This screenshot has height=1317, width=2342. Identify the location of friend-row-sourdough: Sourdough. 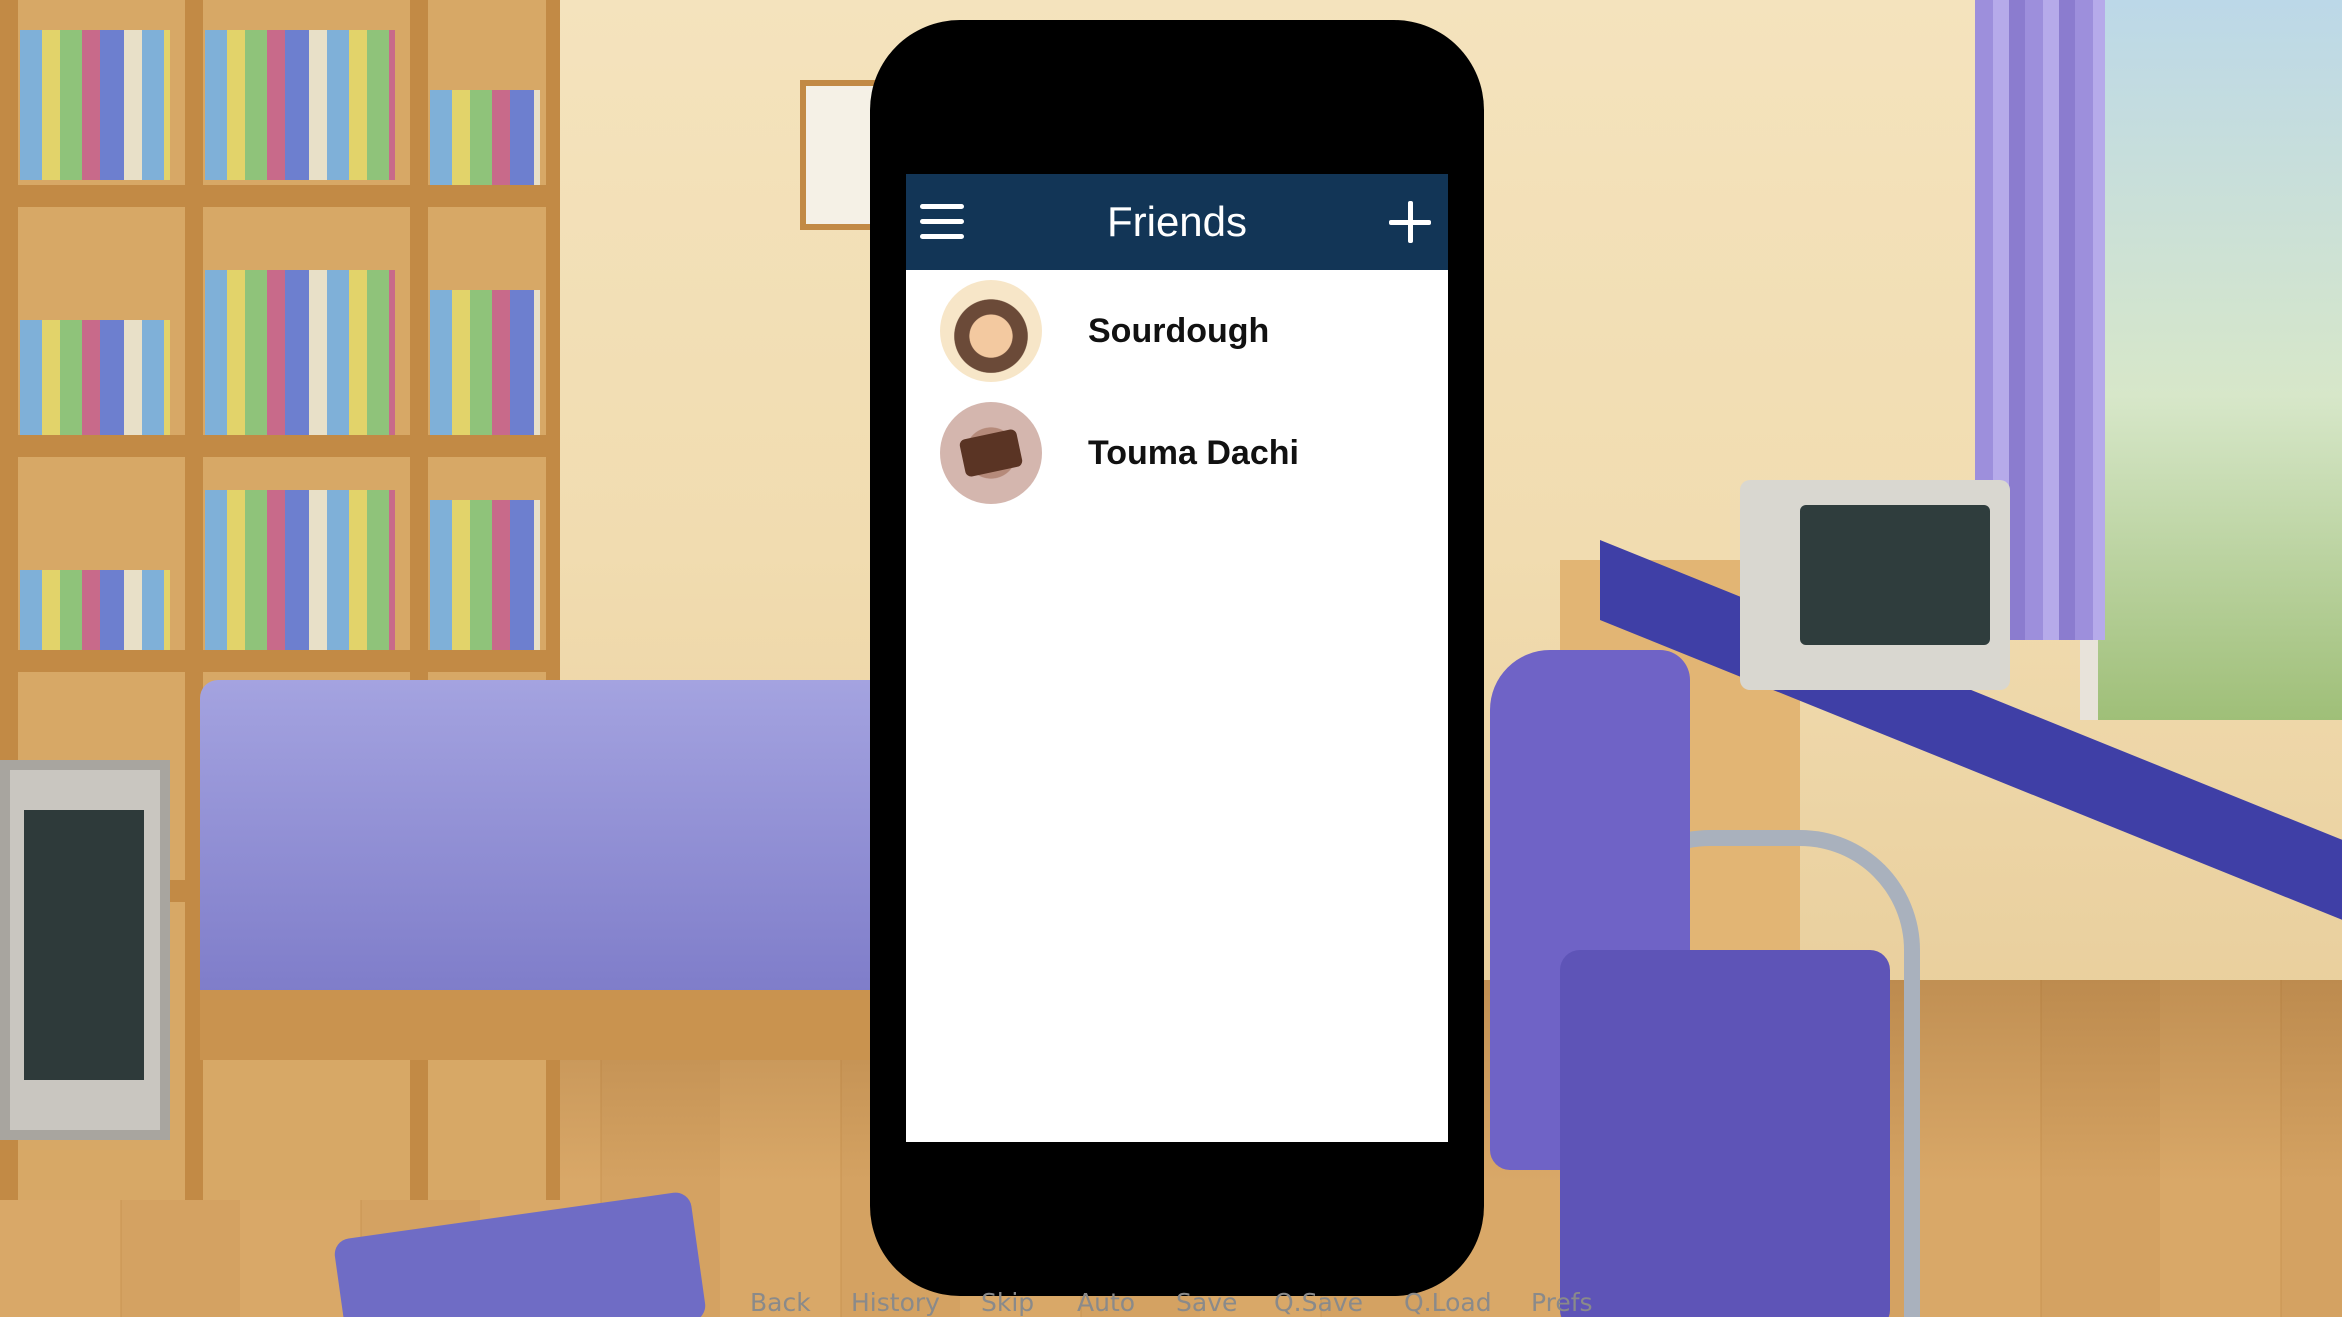
(1177, 331).